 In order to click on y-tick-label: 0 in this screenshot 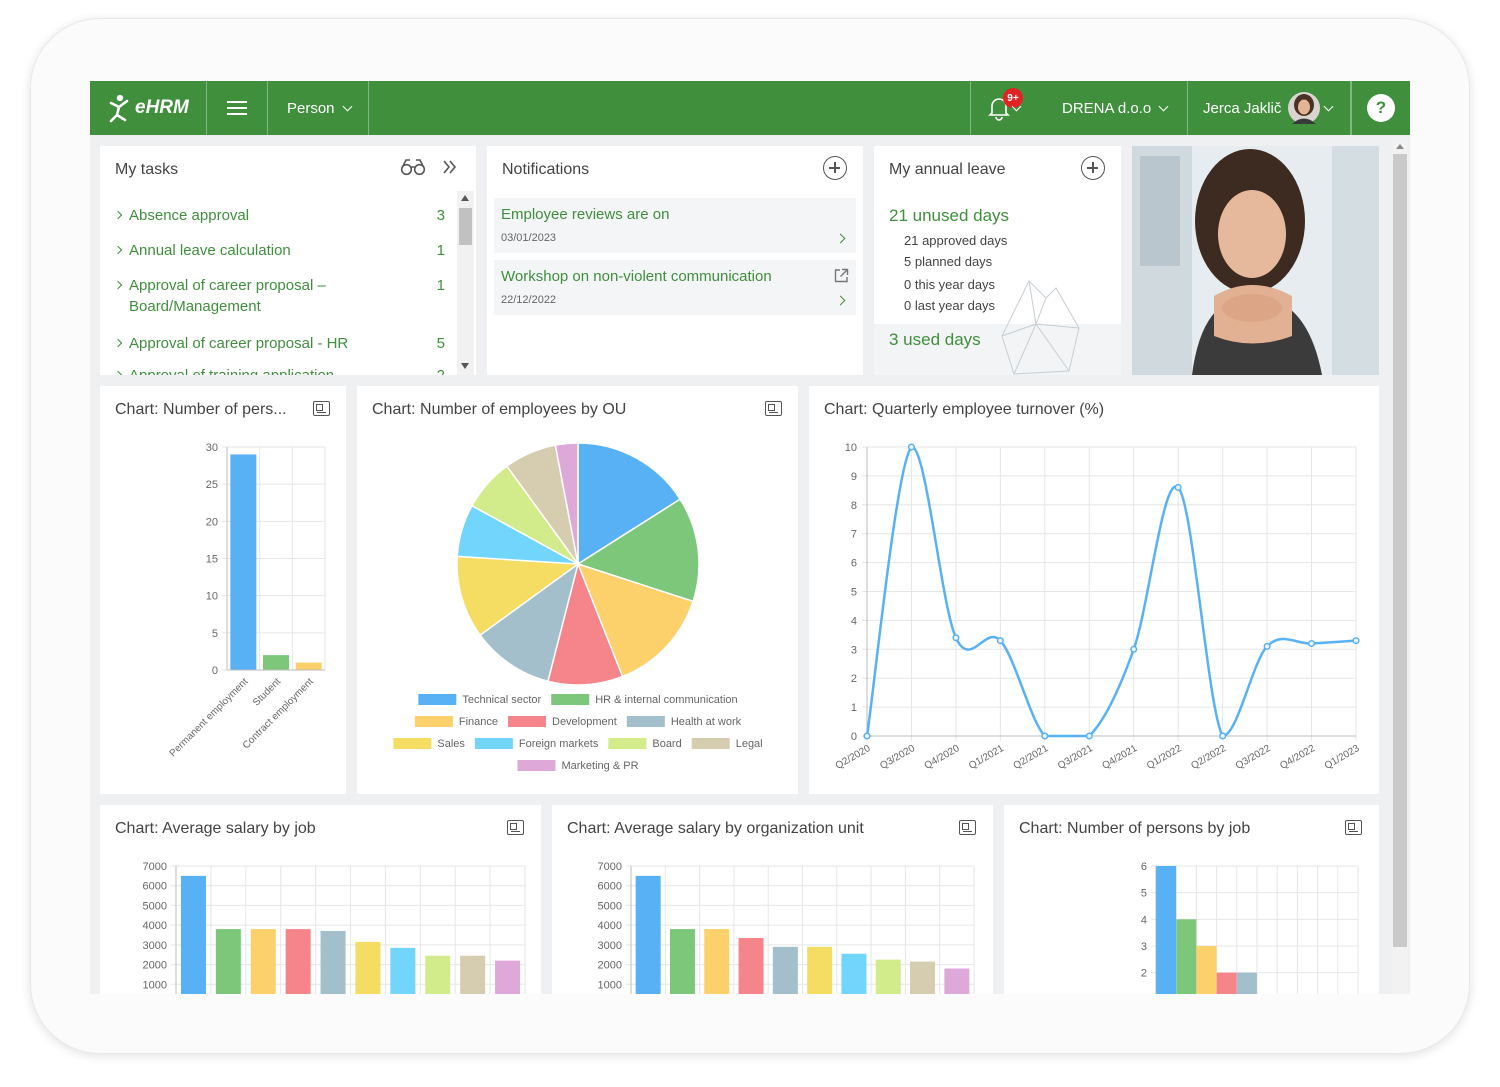, I will do `click(215, 671)`.